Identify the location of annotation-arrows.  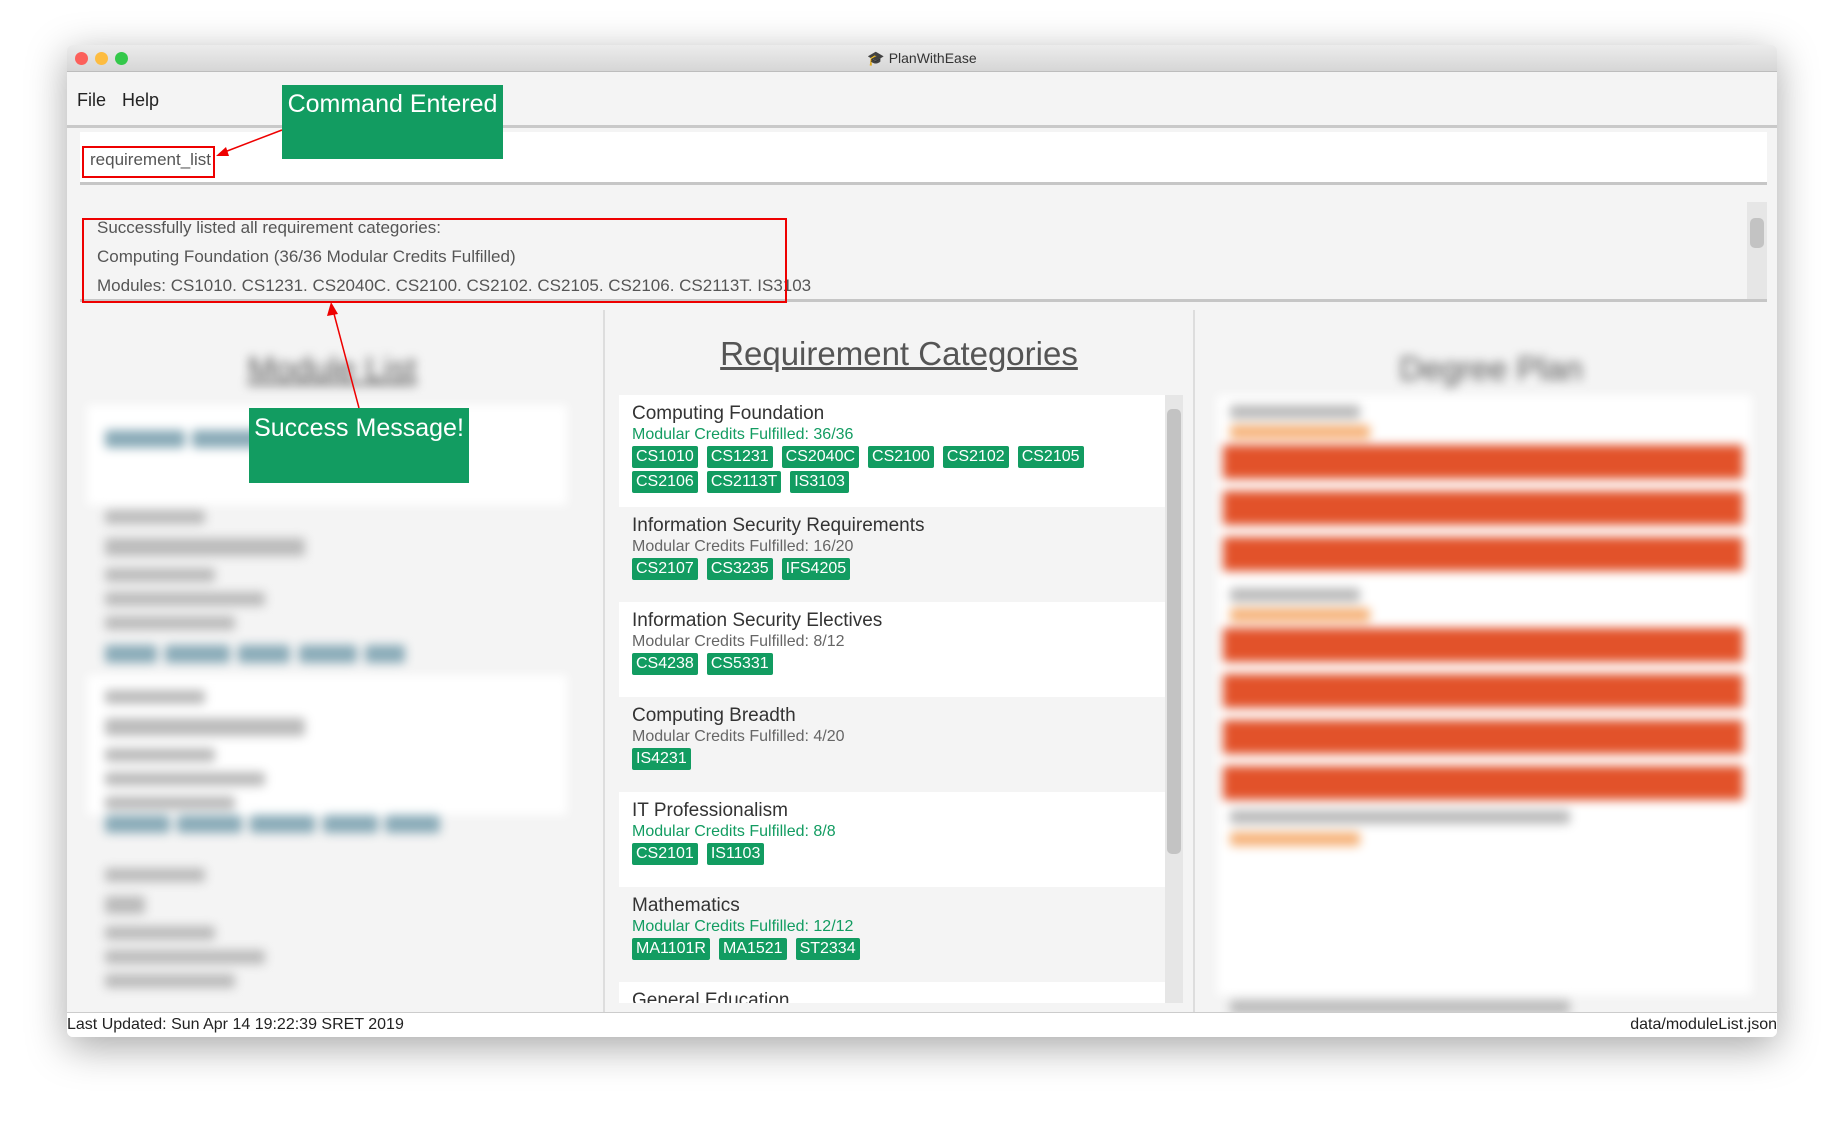
(288, 269).